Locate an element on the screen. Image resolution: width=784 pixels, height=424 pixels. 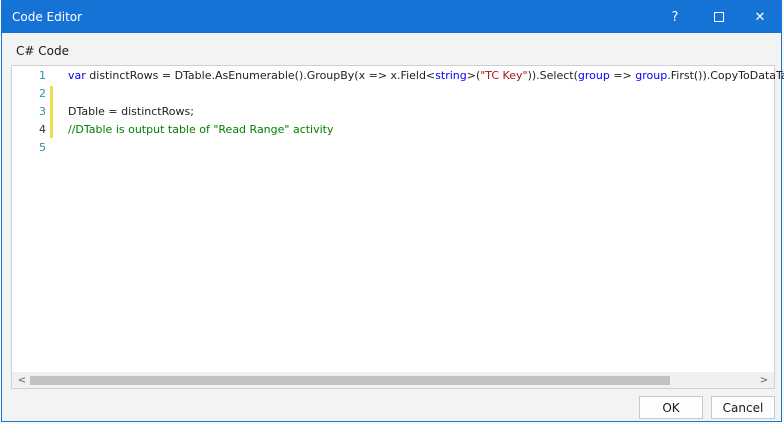
title-bar: Code Editor ? ✕ is located at coordinates (391, 17).